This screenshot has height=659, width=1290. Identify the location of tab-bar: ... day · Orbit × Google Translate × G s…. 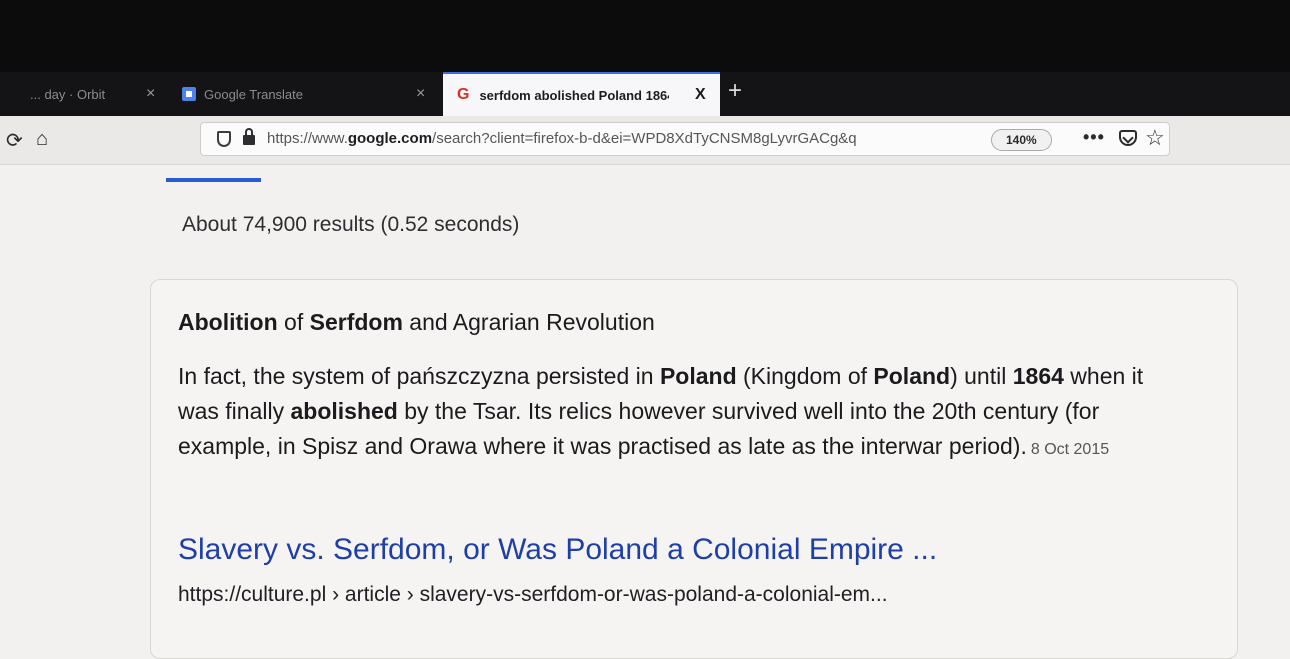
(645, 94).